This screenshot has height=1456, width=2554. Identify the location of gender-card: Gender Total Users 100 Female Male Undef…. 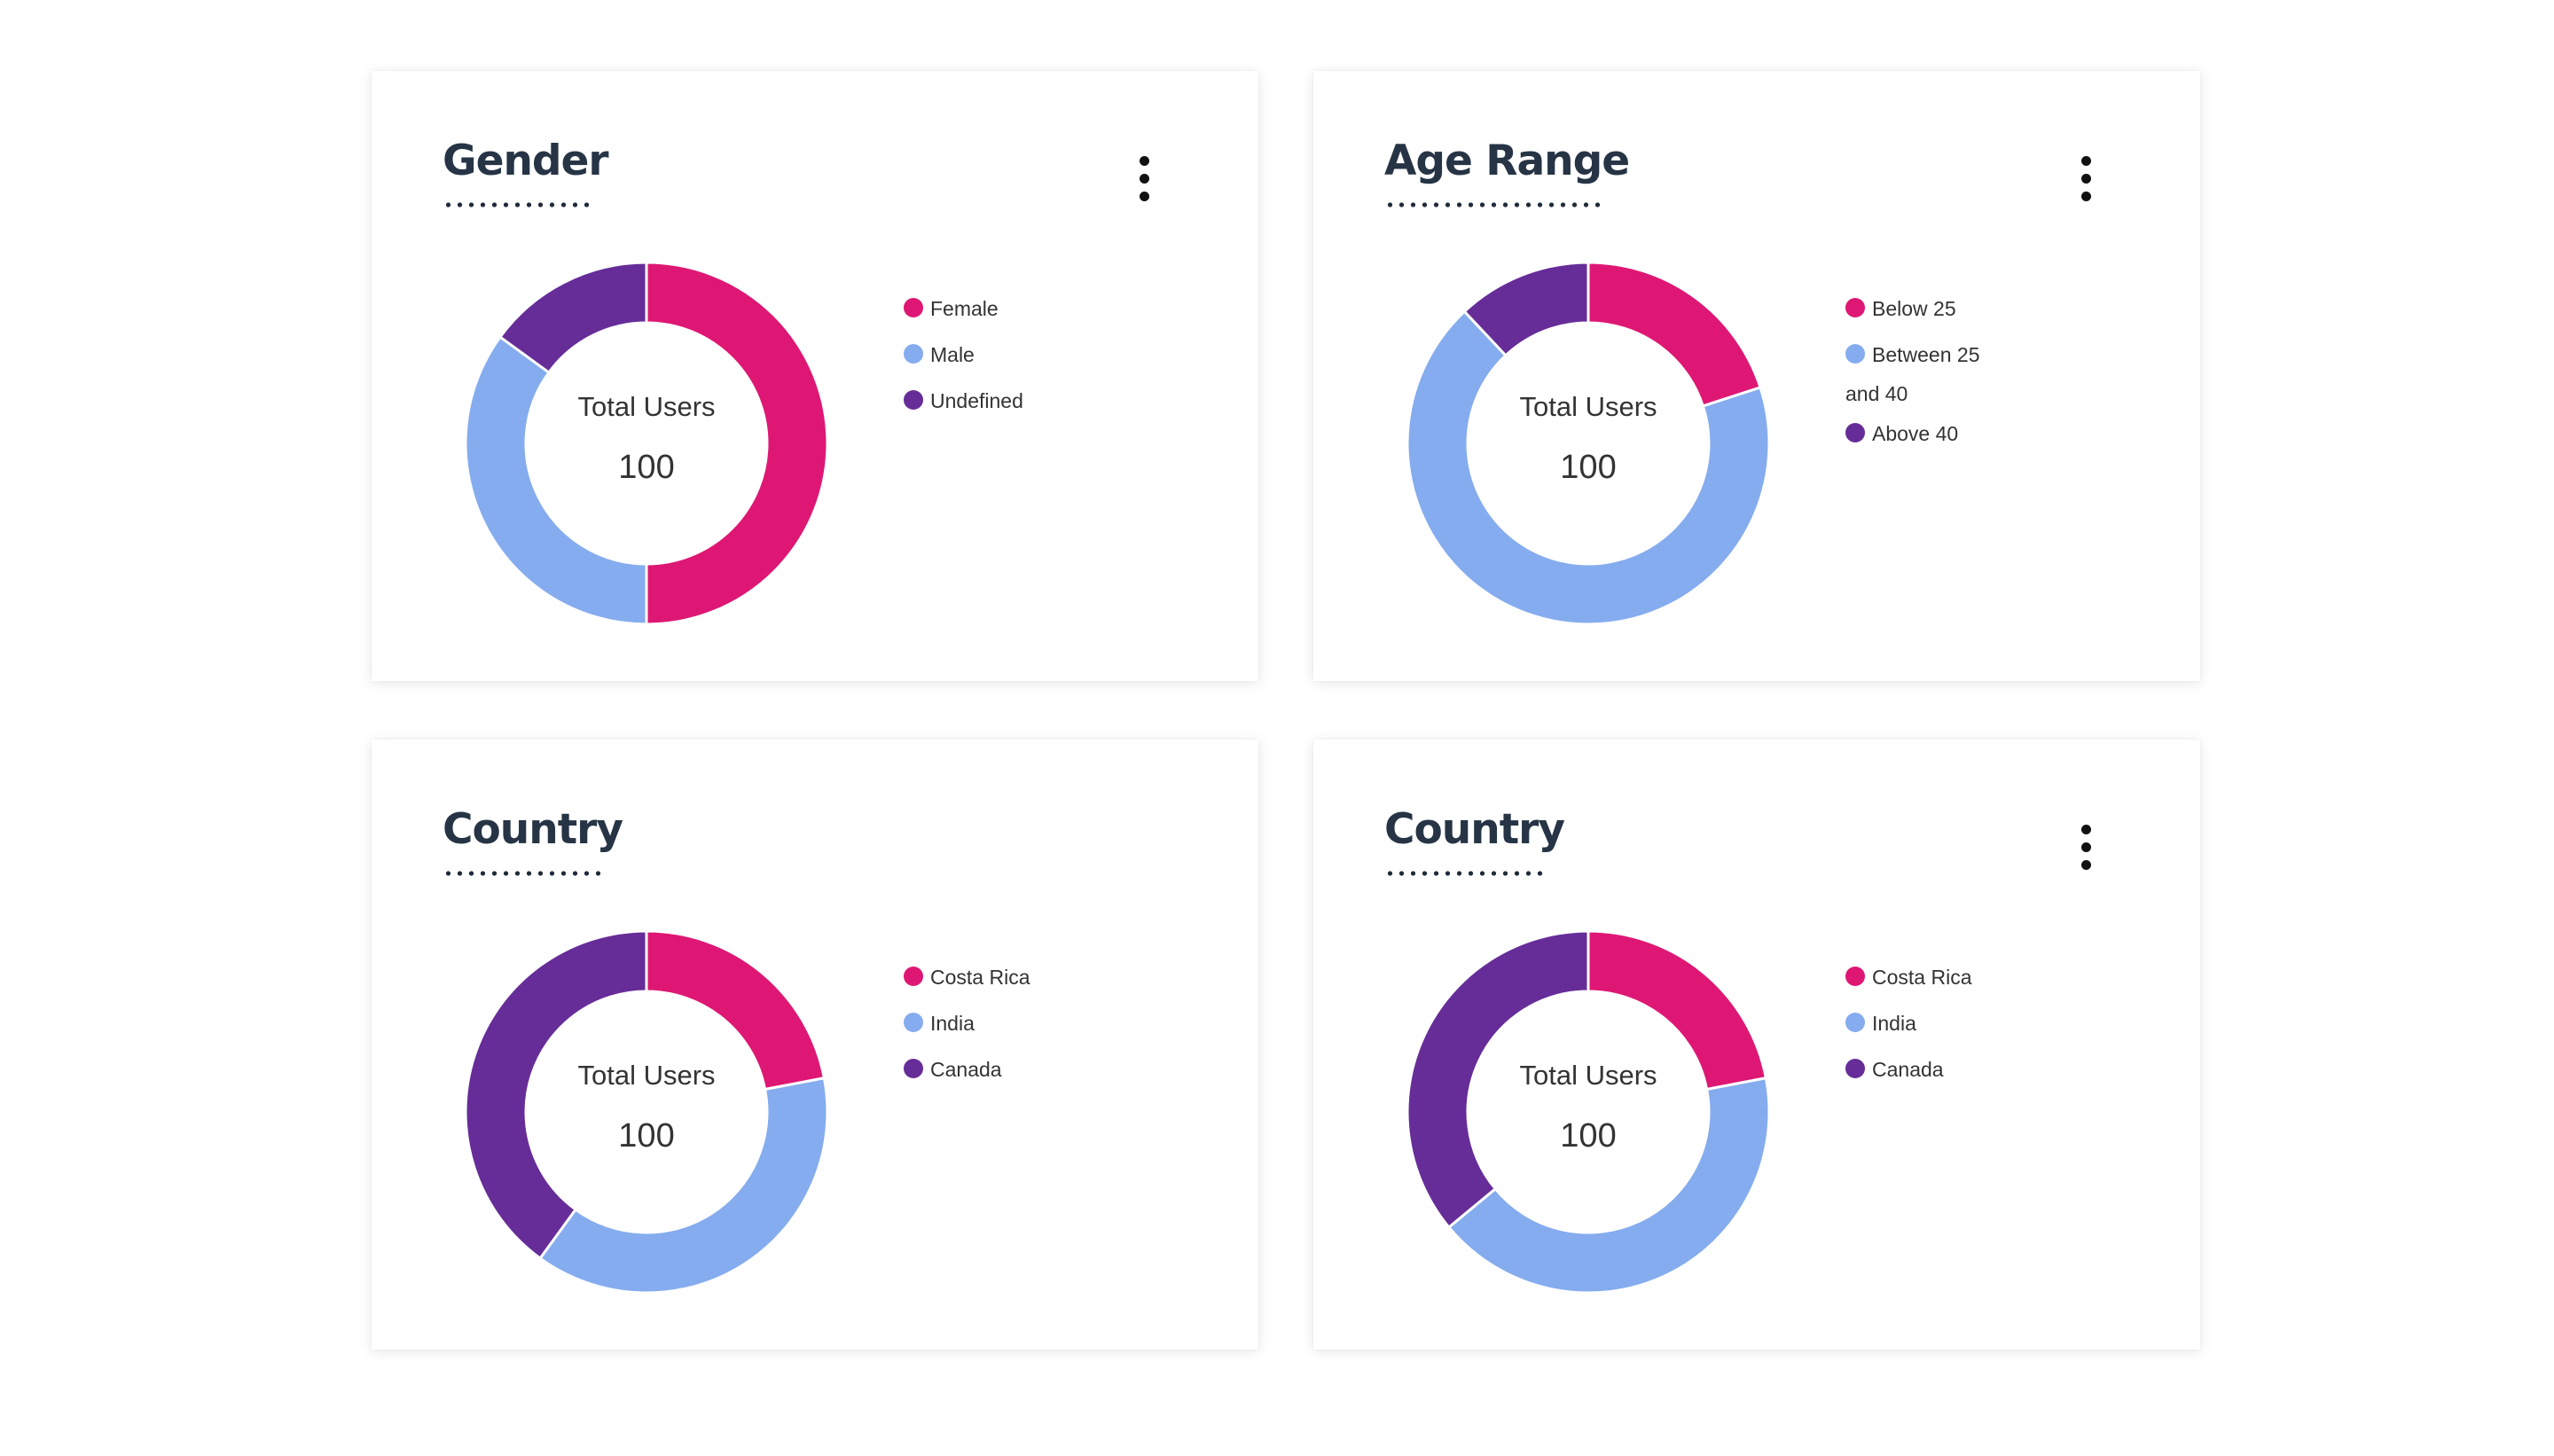
(815, 376).